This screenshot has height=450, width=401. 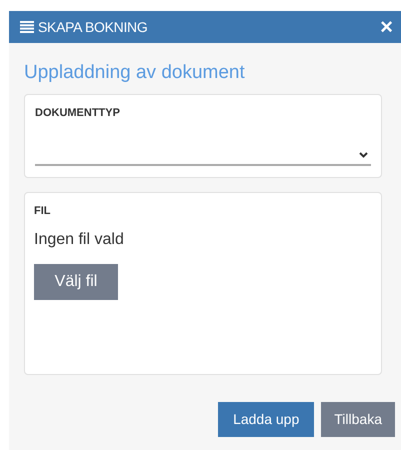 What do you see at coordinates (77, 113) in the screenshot?
I see `field-label: DOKUMENTTYP` at bounding box center [77, 113].